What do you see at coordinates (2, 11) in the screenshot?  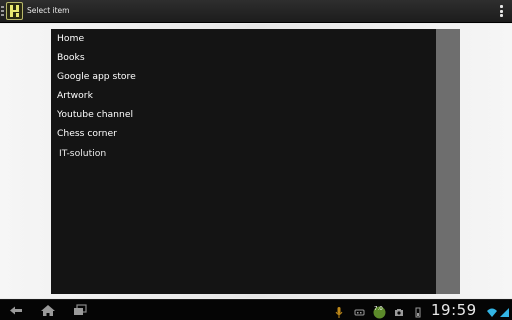 I see `up-indicator-icon` at bounding box center [2, 11].